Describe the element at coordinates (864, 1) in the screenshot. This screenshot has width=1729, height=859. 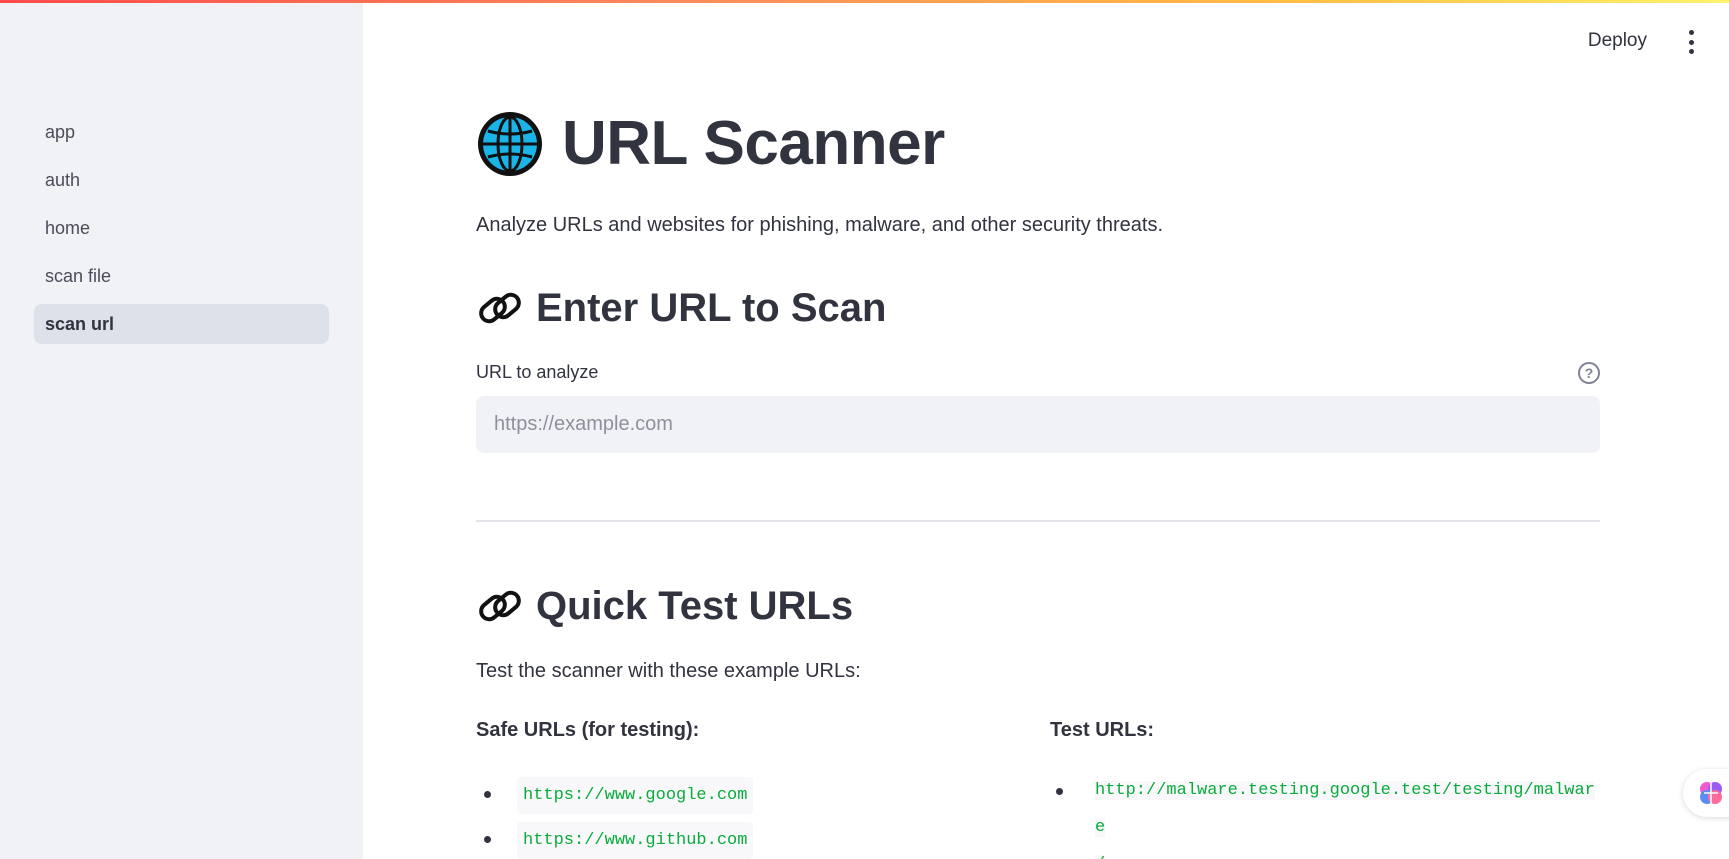
I see `top-accent-bar` at that location.